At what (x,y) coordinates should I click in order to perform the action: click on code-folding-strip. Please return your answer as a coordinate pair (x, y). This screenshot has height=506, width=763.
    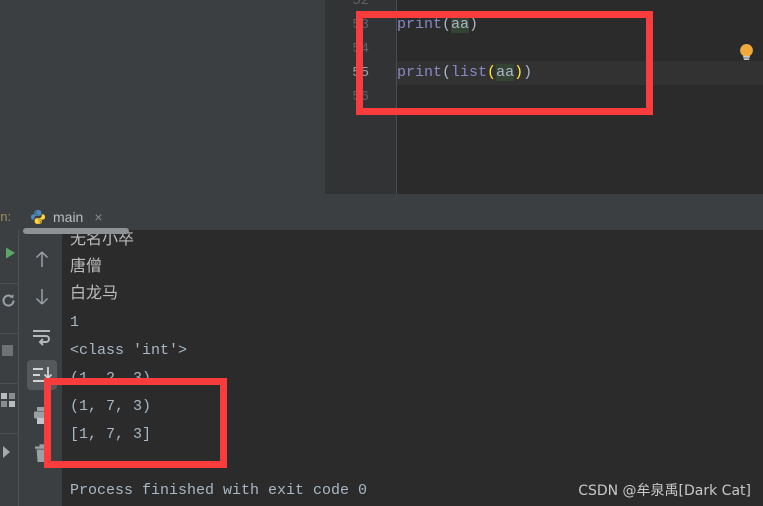
    Looking at the image, I should click on (386, 97).